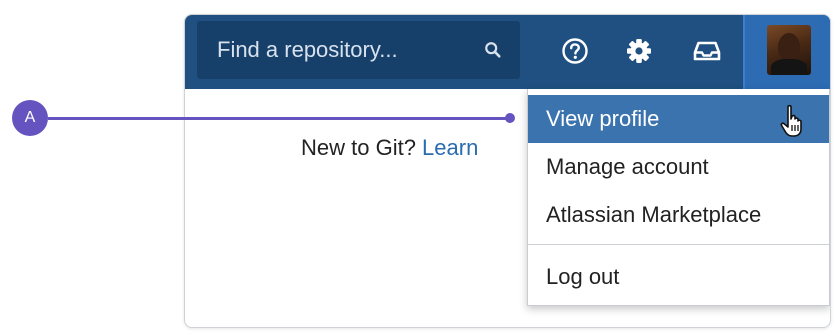 The height and width of the screenshot is (334, 834). I want to click on profile-menu-trigger, so click(786, 52).